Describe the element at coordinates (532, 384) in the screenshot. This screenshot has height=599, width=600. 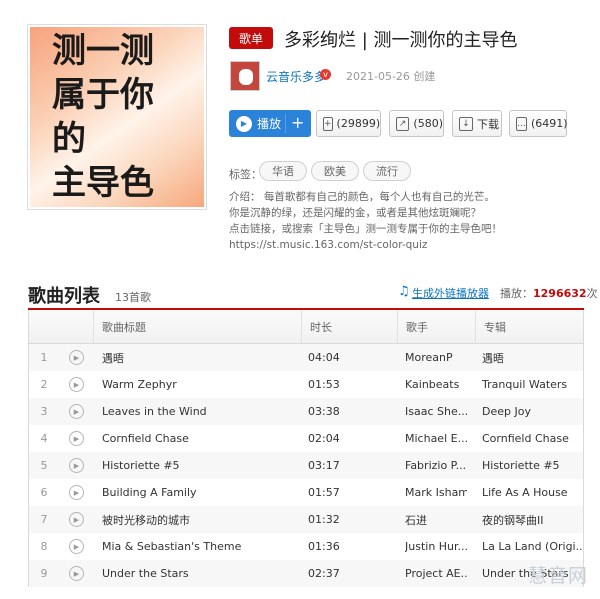
I see `song-album: Tranquil Waters` at that location.